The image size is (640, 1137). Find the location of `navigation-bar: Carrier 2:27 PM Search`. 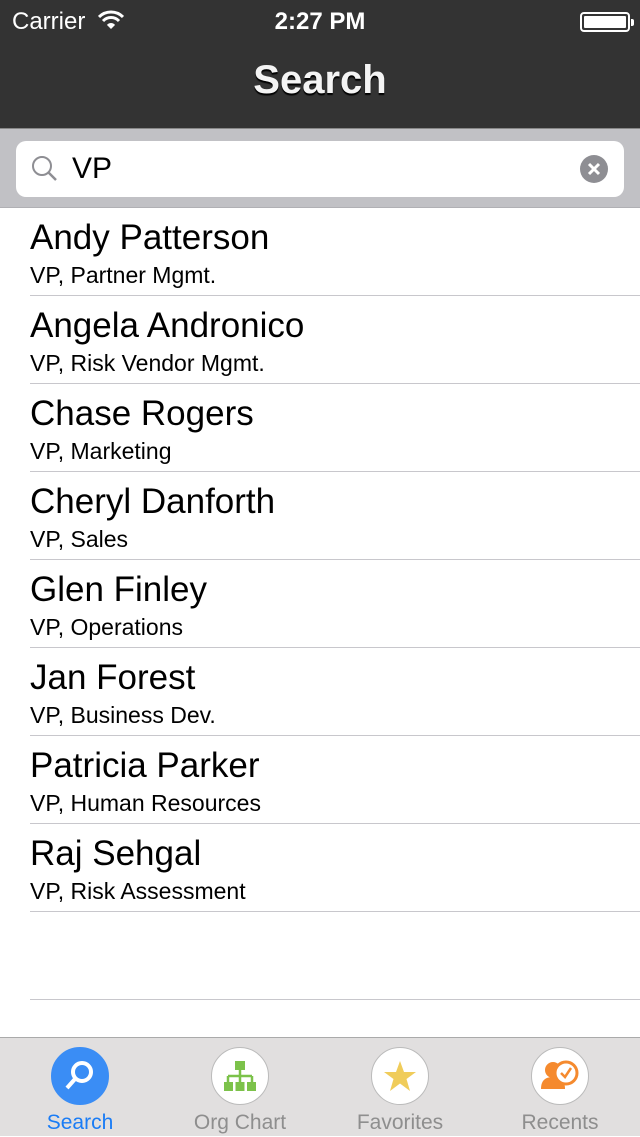

navigation-bar: Carrier 2:27 PM Search is located at coordinates (320, 64).